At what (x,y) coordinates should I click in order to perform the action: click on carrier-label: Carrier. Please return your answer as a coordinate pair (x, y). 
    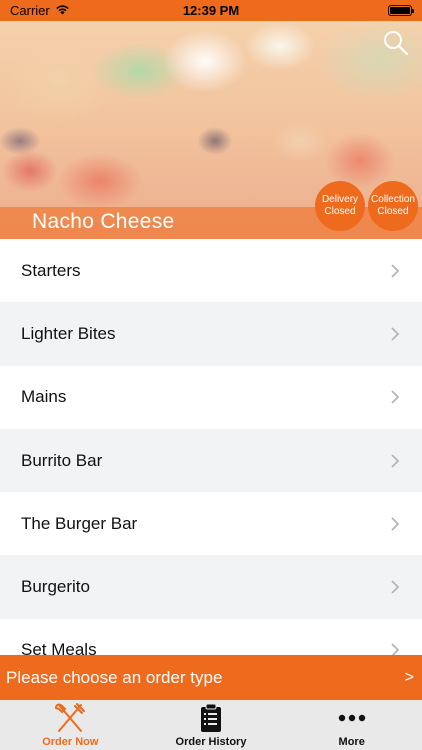
    Looking at the image, I should click on (30, 10).